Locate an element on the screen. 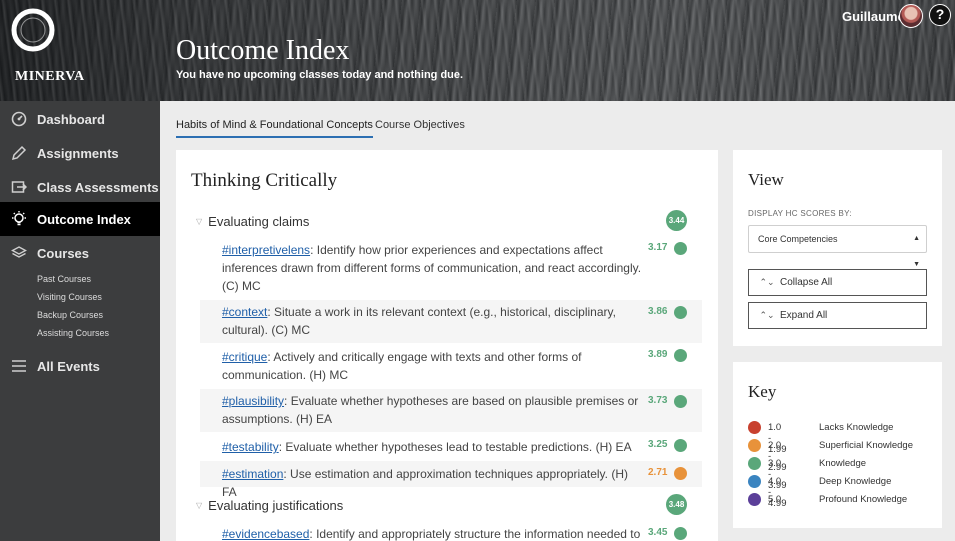 The height and width of the screenshot is (541, 955). key-label: Knowledge is located at coordinates (843, 463).